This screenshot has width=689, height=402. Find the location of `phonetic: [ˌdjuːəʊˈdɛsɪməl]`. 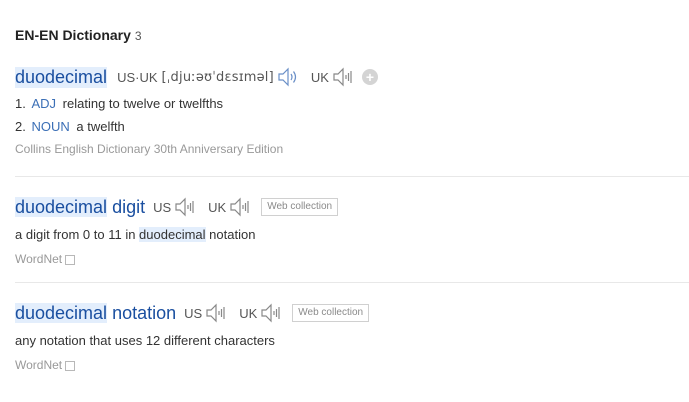

phonetic: [ˌdjuːəʊˈdɛsɪməl] is located at coordinates (217, 77).